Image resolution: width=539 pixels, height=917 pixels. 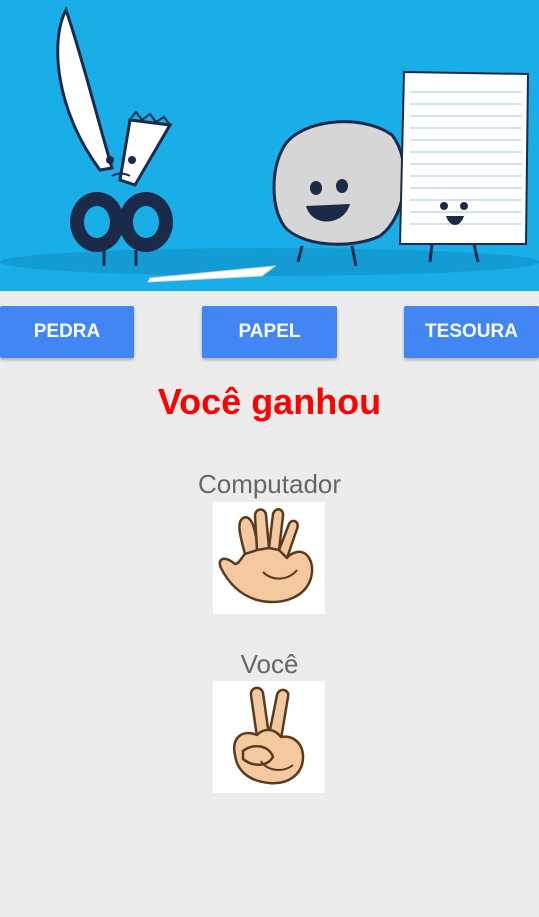 What do you see at coordinates (266, 556) in the screenshot?
I see `open-hand-paper-icon` at bounding box center [266, 556].